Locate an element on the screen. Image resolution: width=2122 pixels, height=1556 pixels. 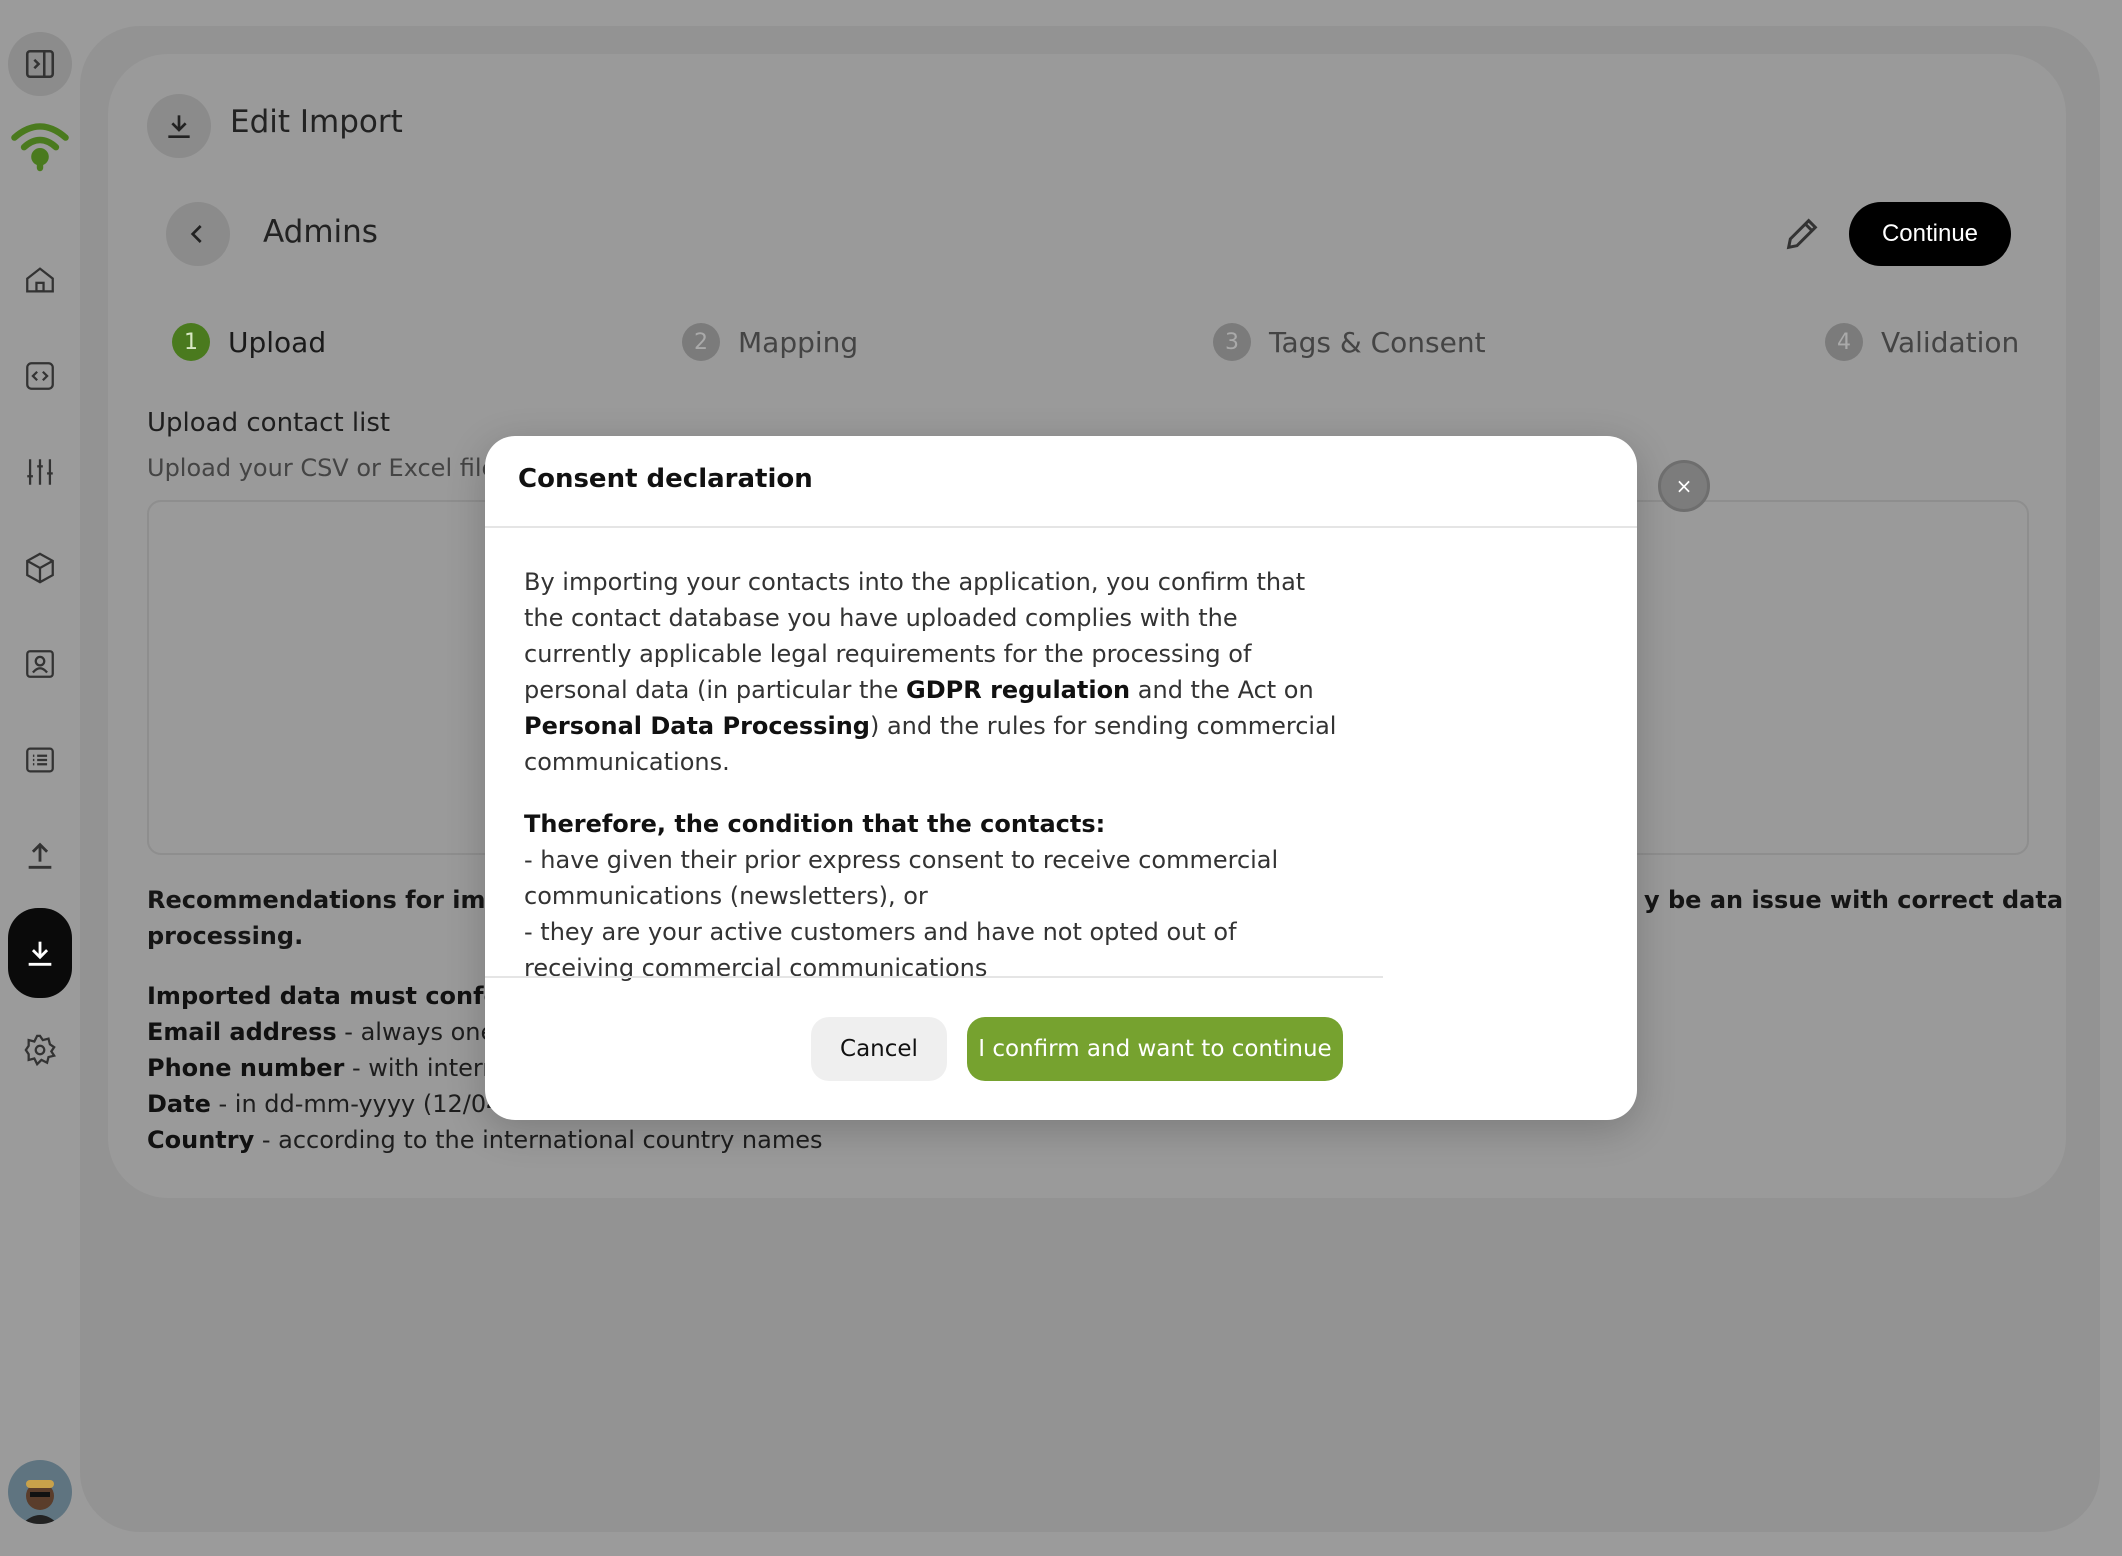
consent-text-bold: Personal Data Processing is located at coordinates (697, 726).